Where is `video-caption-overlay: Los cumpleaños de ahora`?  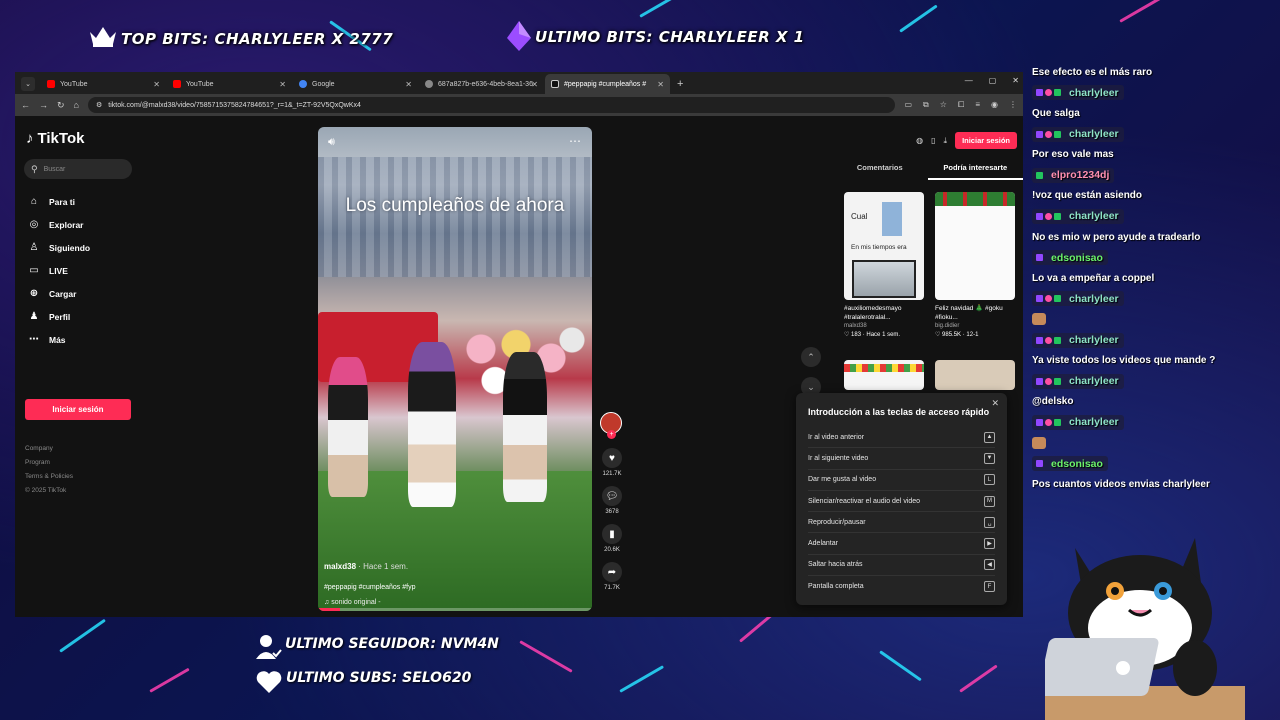
video-caption-overlay: Los cumpleaños de ahora is located at coordinates (455, 205).